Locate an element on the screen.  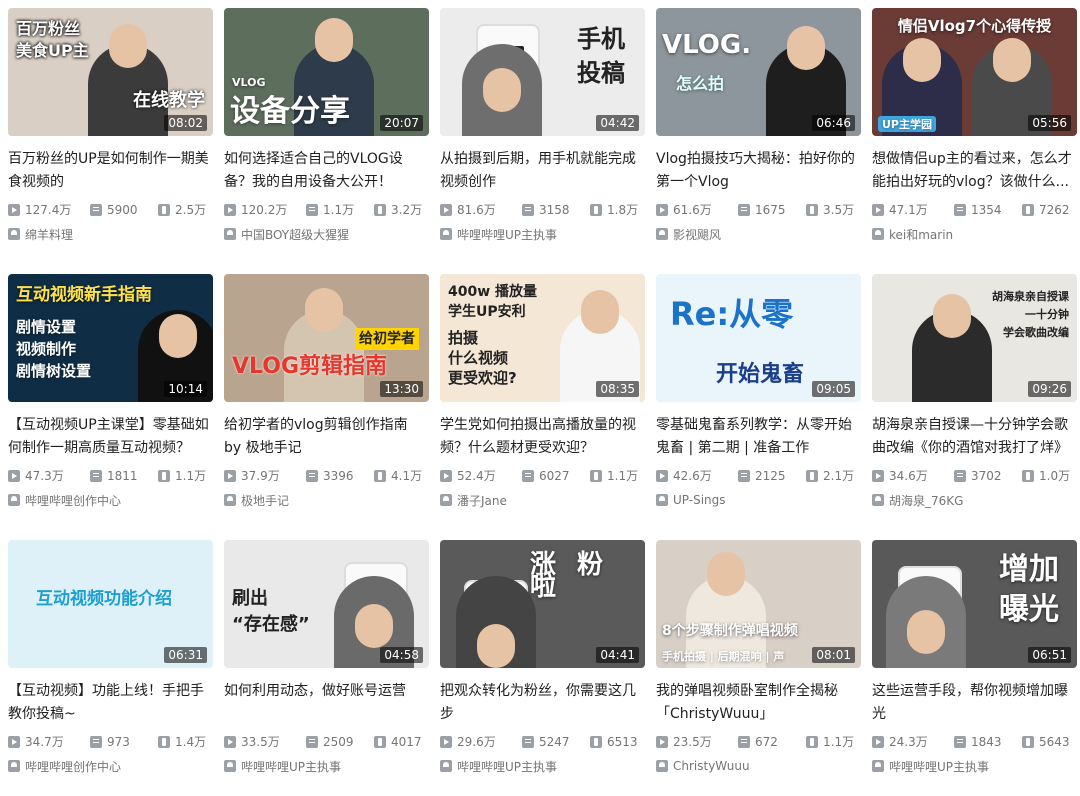
video-author: 中国BOY超级大猩猩 is located at coordinates (326, 234).